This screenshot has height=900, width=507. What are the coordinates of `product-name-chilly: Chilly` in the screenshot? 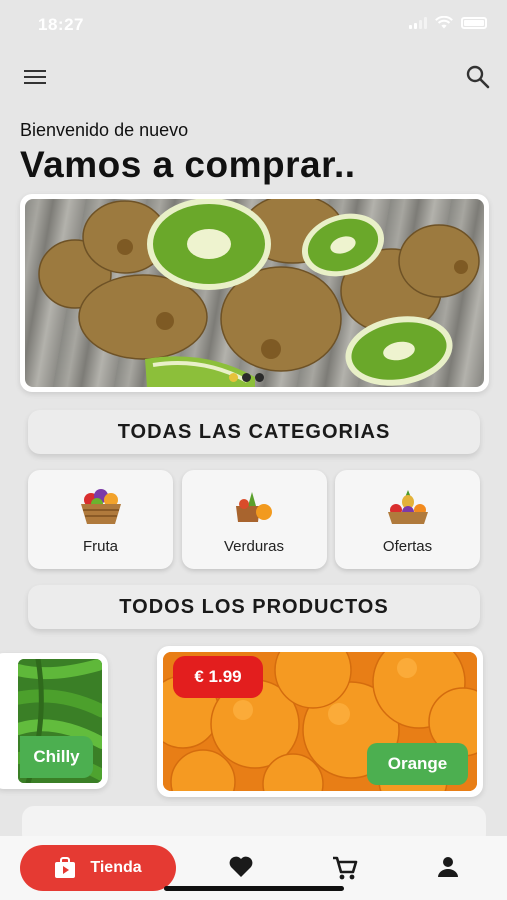 It's located at (56, 757).